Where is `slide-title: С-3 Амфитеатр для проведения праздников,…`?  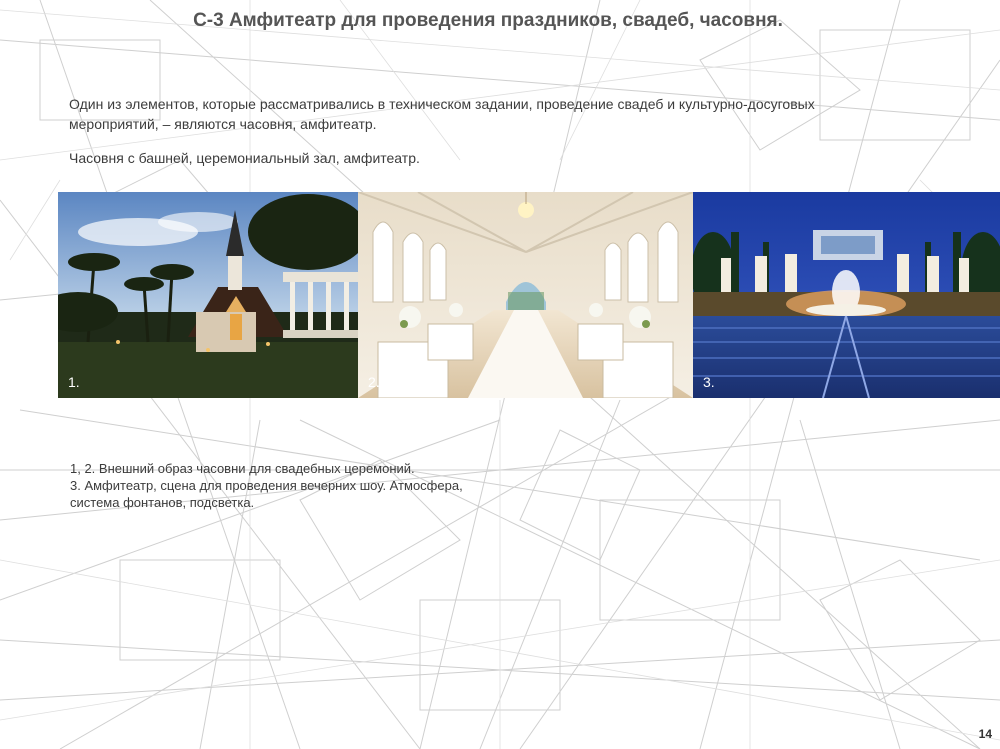 slide-title: С-3 Амфитеатр для проведения праздников,… is located at coordinates (488, 20).